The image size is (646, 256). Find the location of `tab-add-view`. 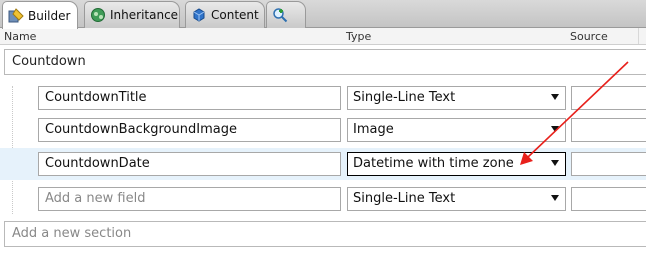

tab-add-view is located at coordinates (286, 14).